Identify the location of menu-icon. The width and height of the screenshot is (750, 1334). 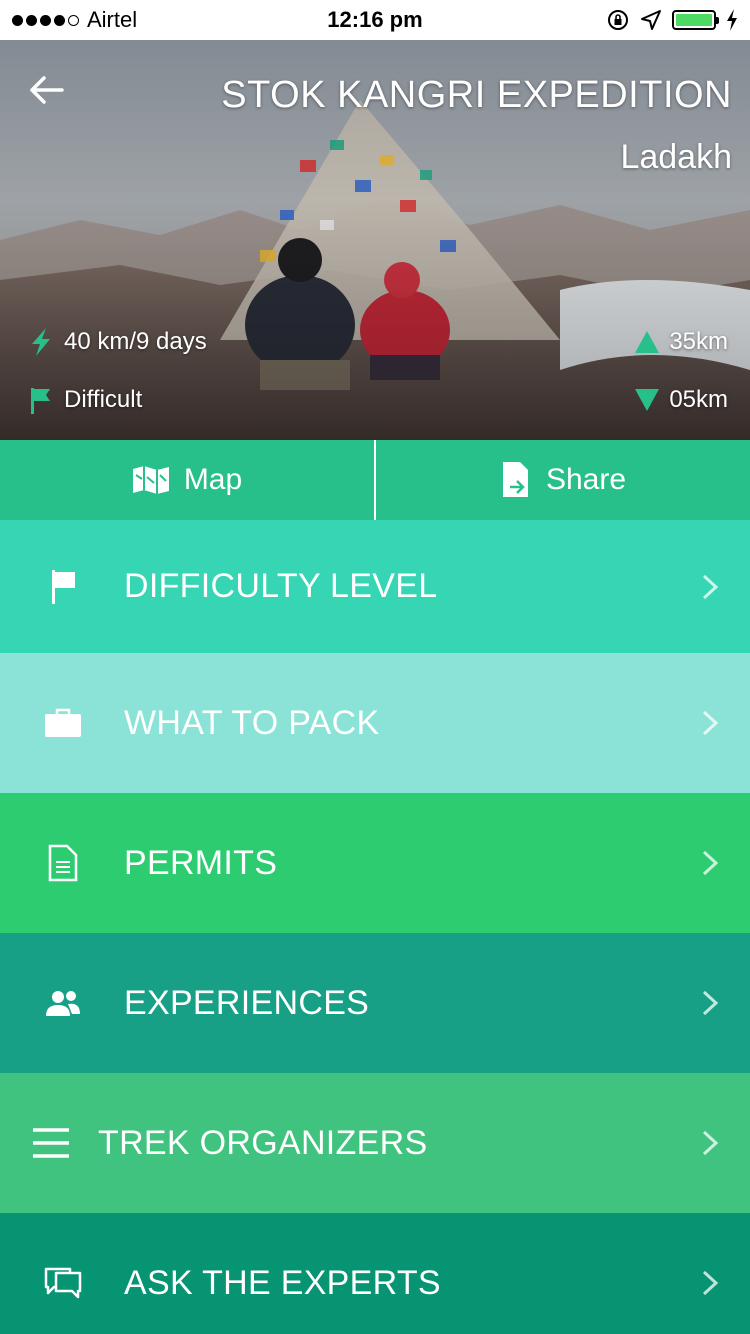
(51, 1143).